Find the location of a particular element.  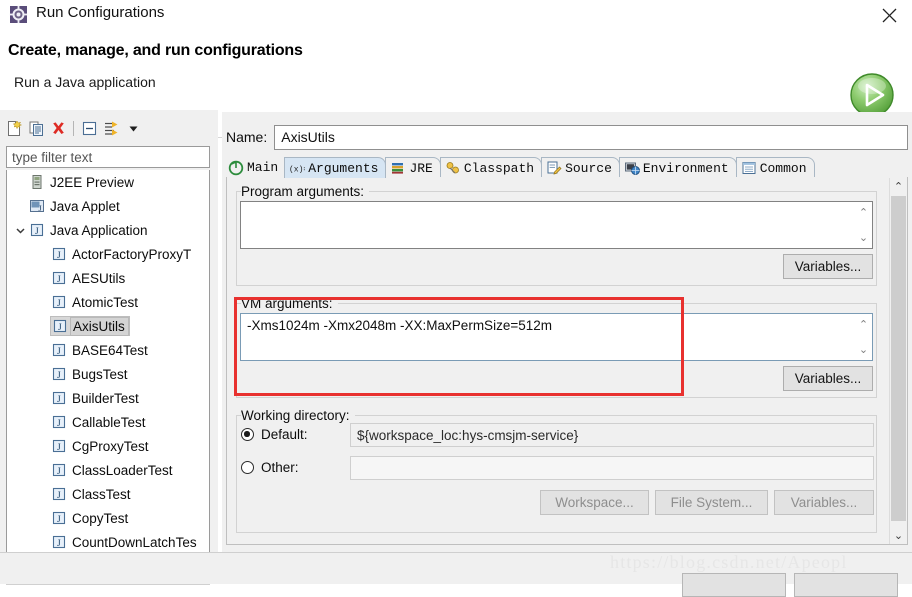

working-directory-other-radio: Other: is located at coordinates (270, 467).